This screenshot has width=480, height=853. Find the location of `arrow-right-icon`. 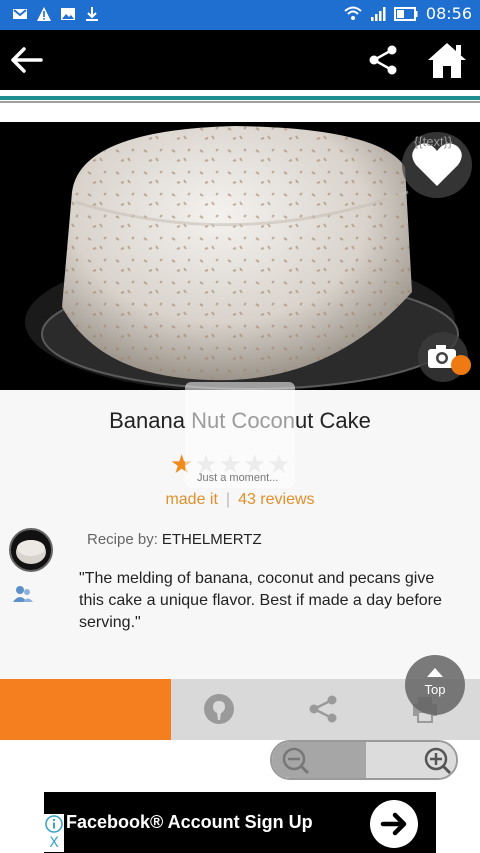

arrow-right-icon is located at coordinates (393, 824).